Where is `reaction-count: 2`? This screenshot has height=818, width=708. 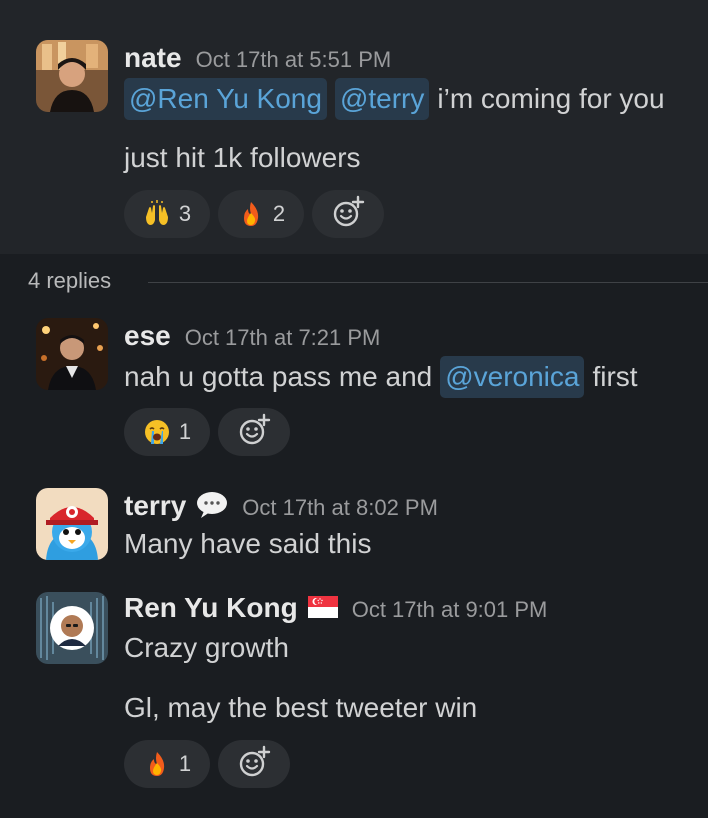
reaction-count: 2 is located at coordinates (279, 213).